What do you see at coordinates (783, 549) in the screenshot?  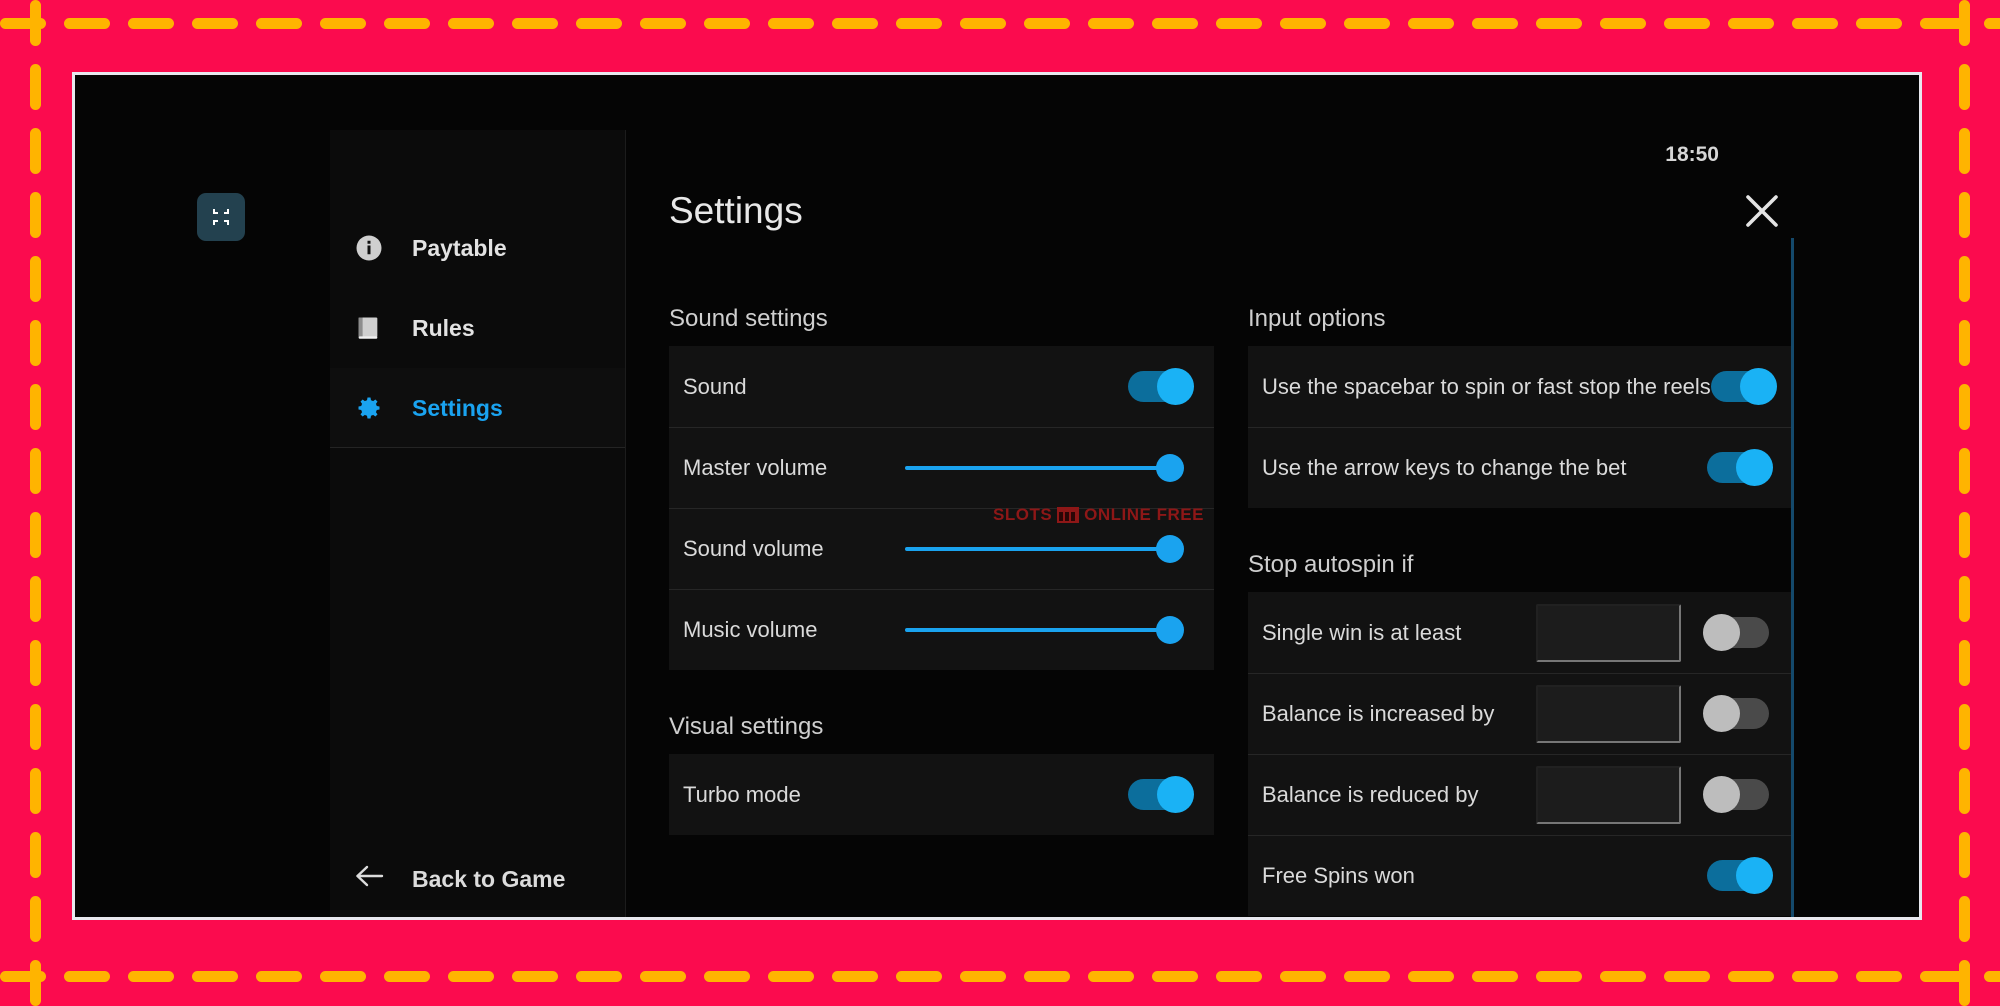 I see `row-label: Sound volume` at bounding box center [783, 549].